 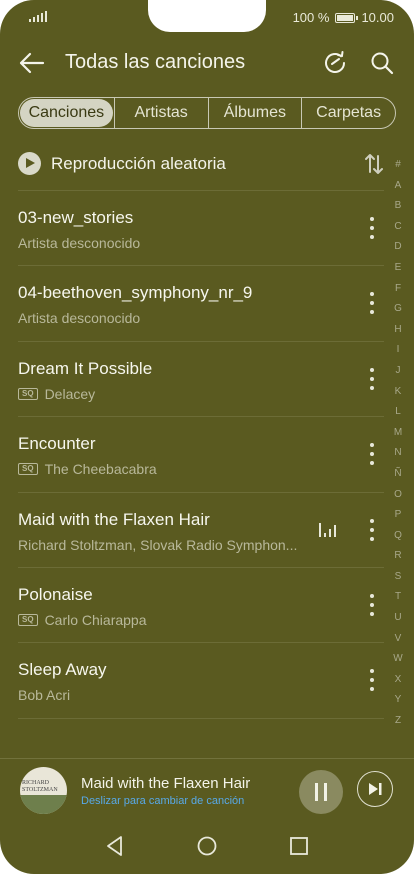 What do you see at coordinates (114, 519) in the screenshot?
I see `song-title: Maid with the Flaxen Hair` at bounding box center [114, 519].